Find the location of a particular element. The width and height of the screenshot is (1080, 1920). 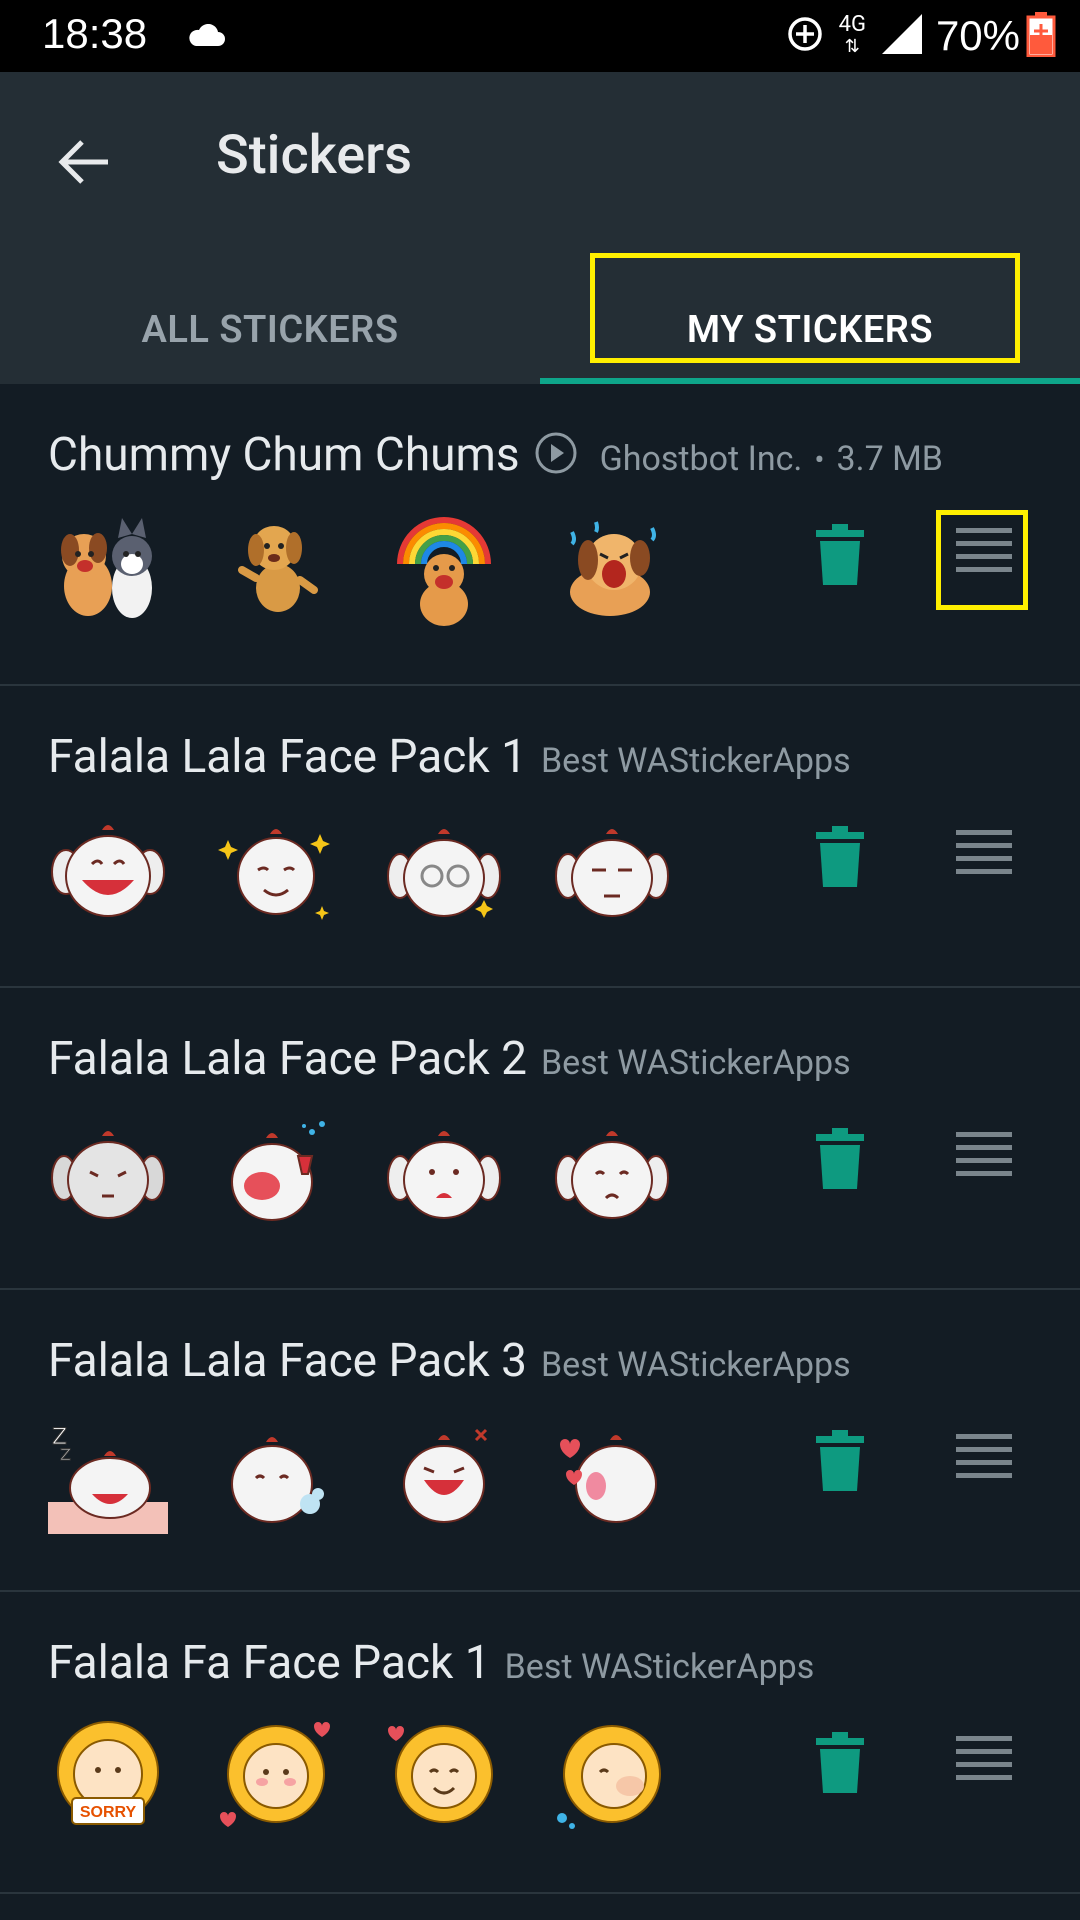

sticker-dog-husky is located at coordinates (106, 568).